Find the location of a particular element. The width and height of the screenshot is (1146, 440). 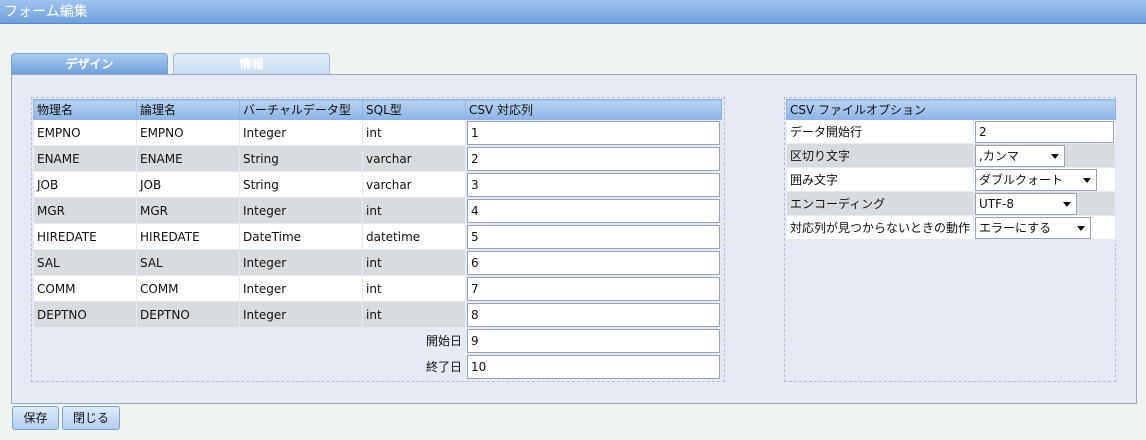

missing-action-value: エラーにする is located at coordinates (1015, 227).